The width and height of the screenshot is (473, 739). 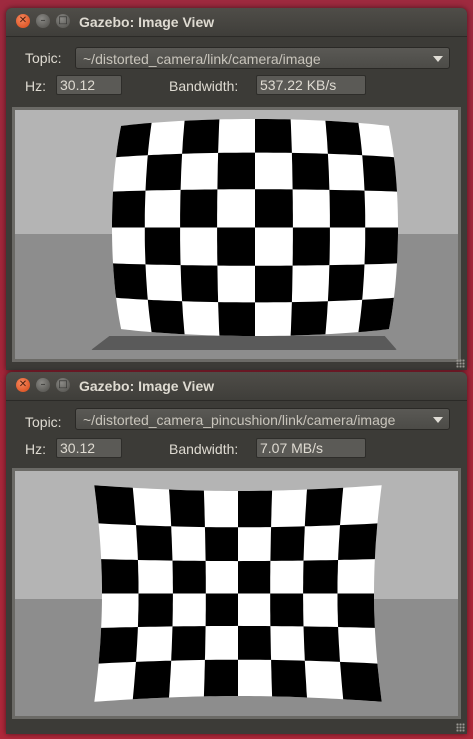 I want to click on bandwidth-field: 7.07 MB/s, so click(x=311, y=448).